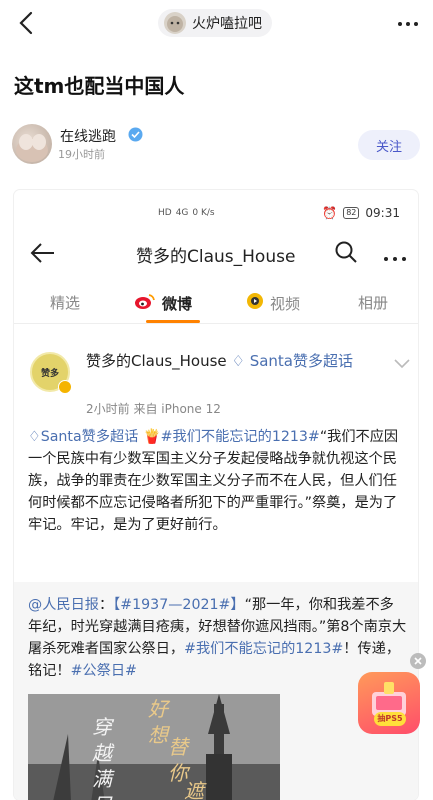 The height and width of the screenshot is (800, 433). What do you see at coordinates (285, 303) in the screenshot?
I see `tab-label: 视频` at bounding box center [285, 303].